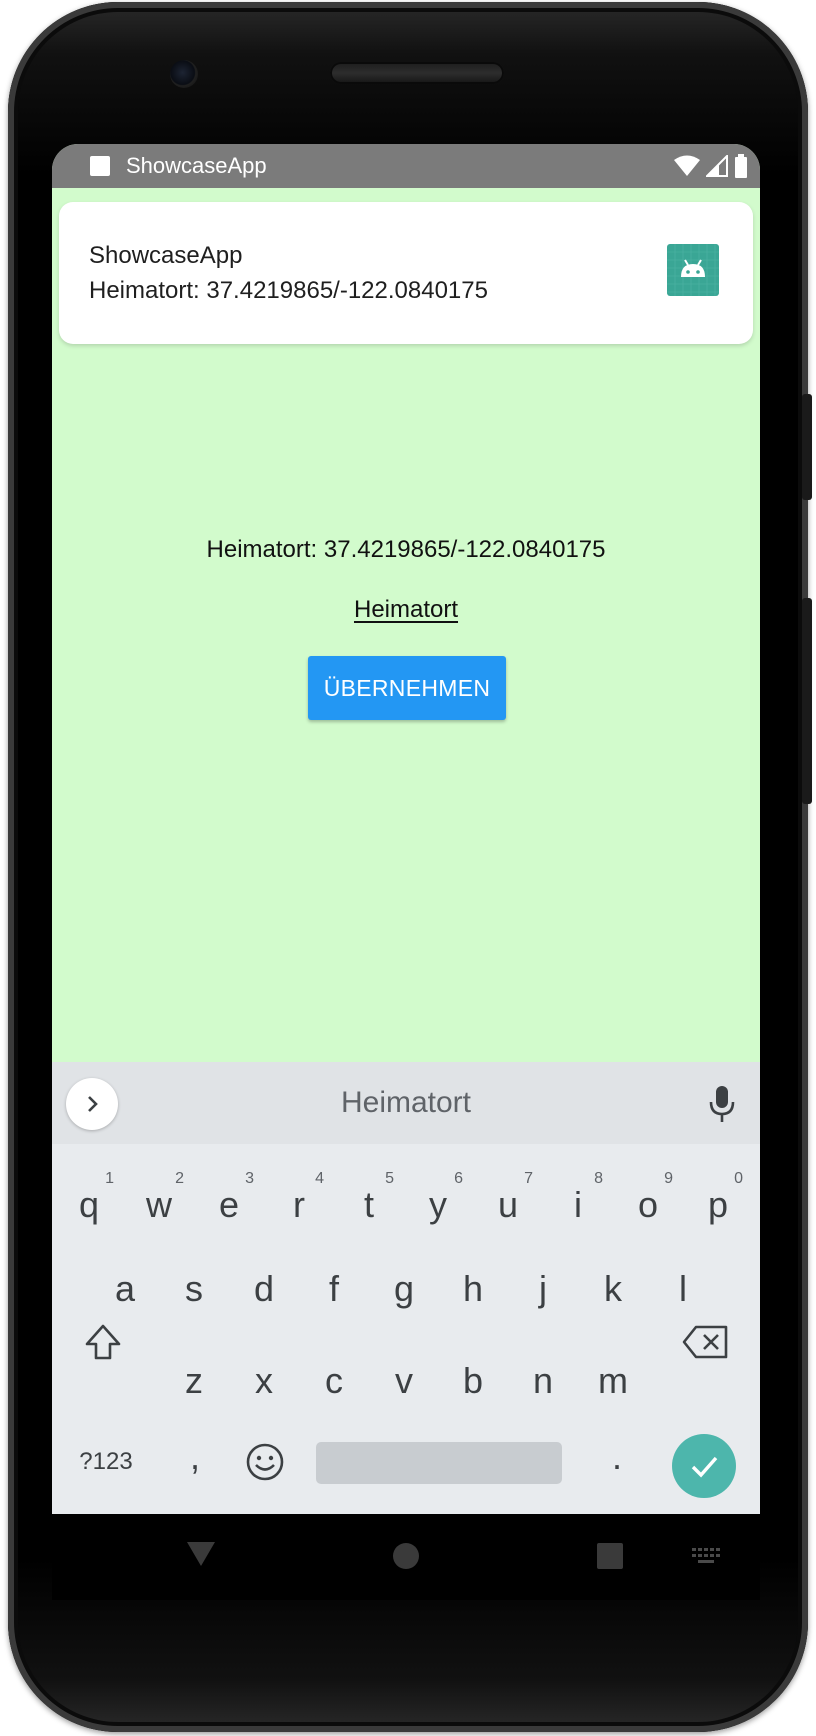 This screenshot has width=816, height=1736. What do you see at coordinates (194, 1289) in the screenshot?
I see `key-s: s` at bounding box center [194, 1289].